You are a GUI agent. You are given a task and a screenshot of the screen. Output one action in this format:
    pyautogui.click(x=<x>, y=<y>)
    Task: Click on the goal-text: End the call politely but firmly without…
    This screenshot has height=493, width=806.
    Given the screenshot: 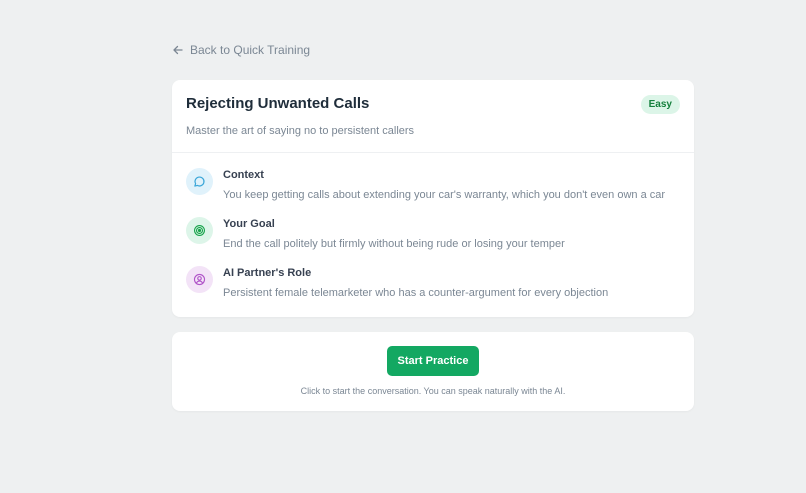 What is the action you would take?
    pyautogui.click(x=394, y=244)
    